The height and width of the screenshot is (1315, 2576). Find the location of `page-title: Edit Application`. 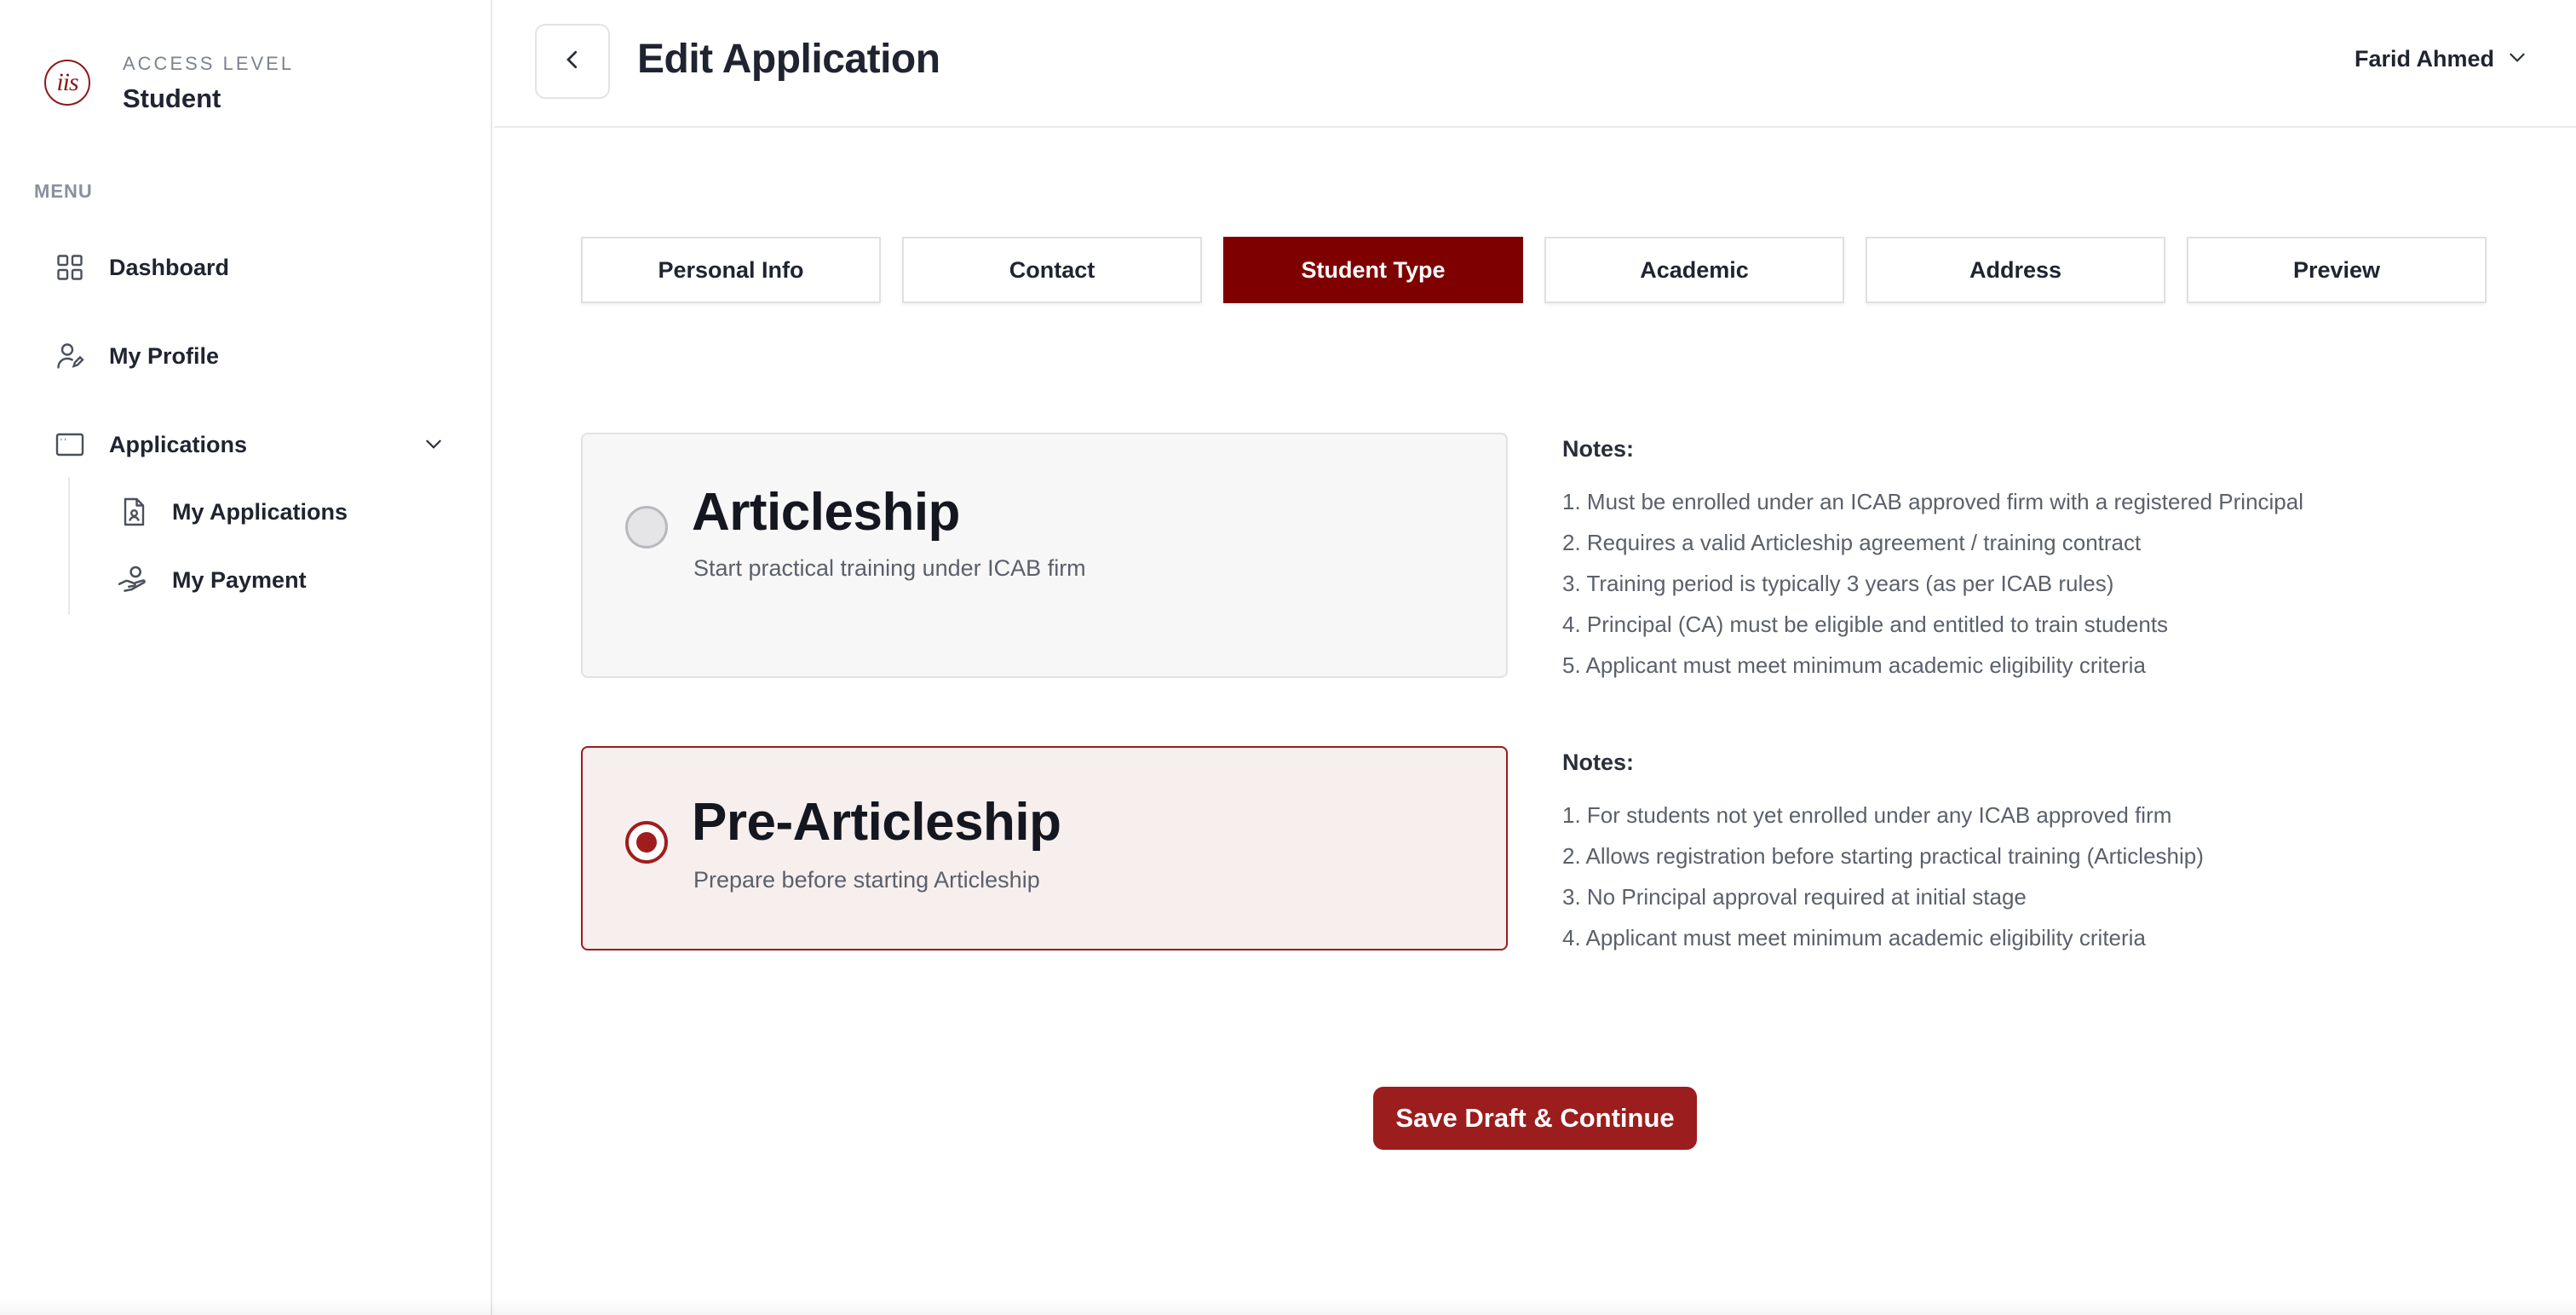

page-title: Edit Application is located at coordinates (788, 59).